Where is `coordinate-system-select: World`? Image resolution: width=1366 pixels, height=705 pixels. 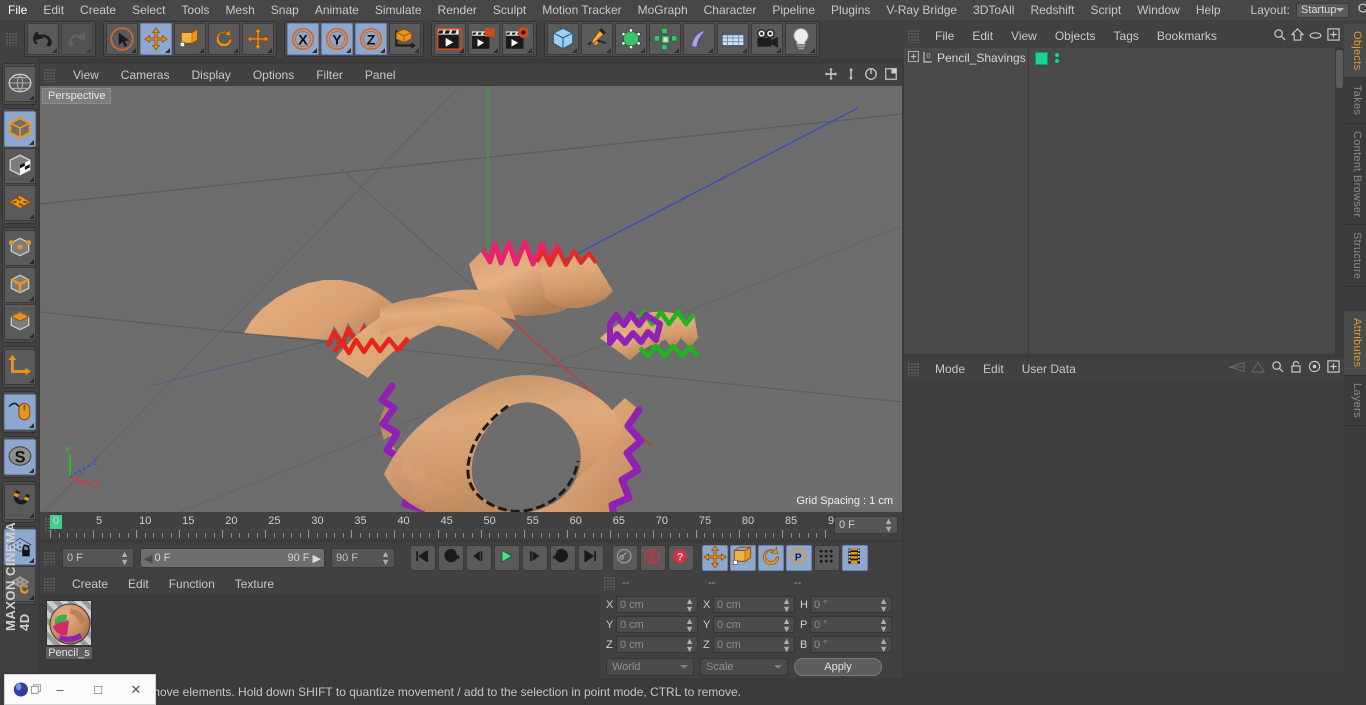
coordinate-system-select: World is located at coordinates (650, 667).